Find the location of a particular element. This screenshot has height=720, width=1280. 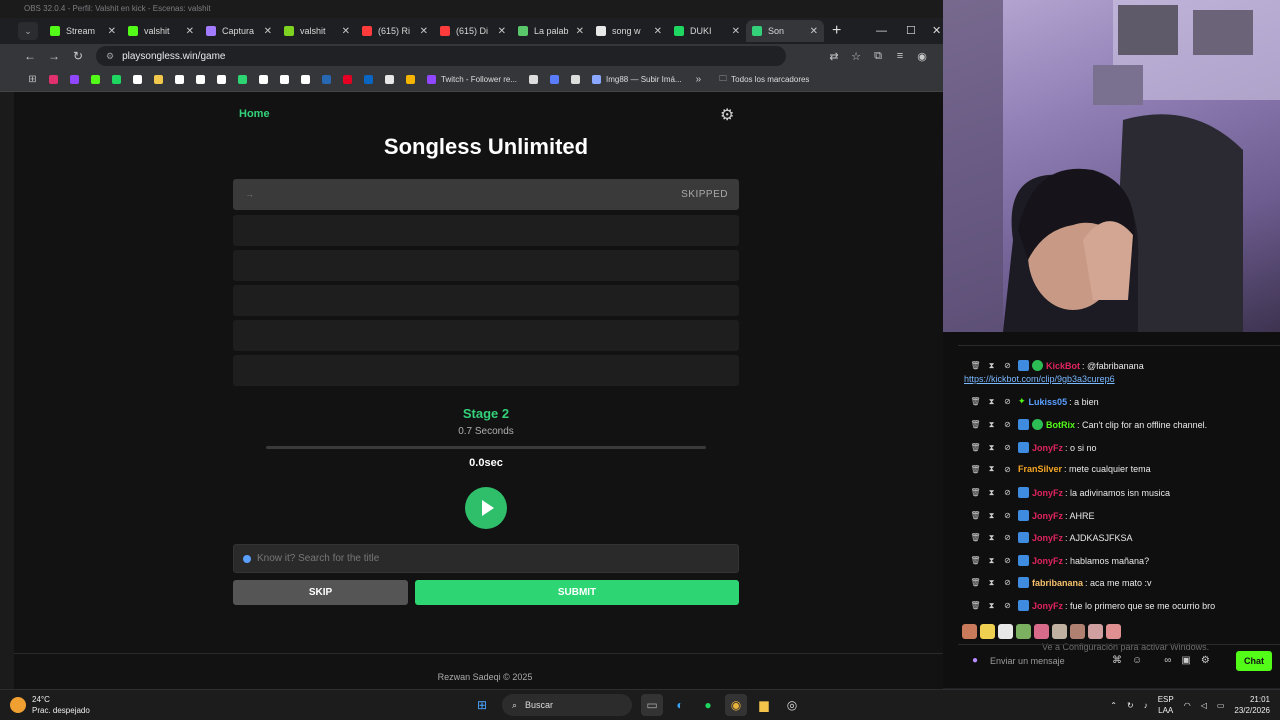

file-explorer-icon: ▆ is located at coordinates (764, 705).